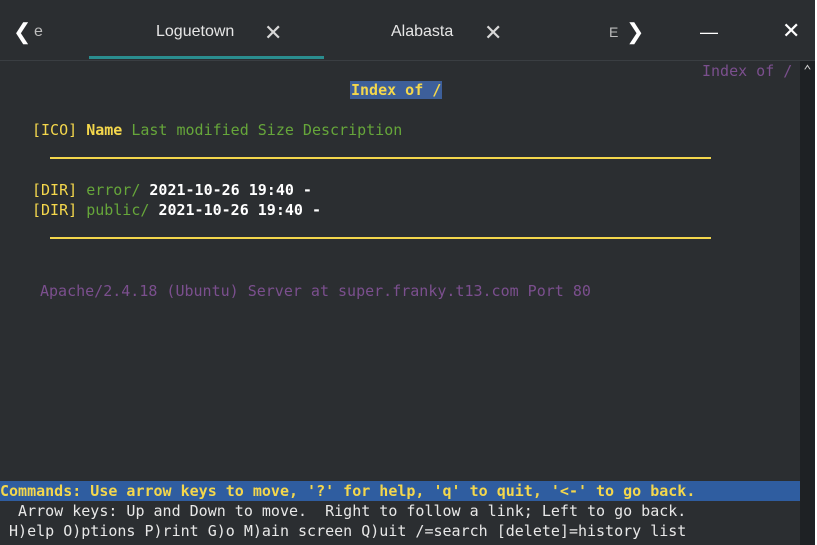 This screenshot has height=545, width=817. I want to click on row-link-public: public/, so click(117, 210).